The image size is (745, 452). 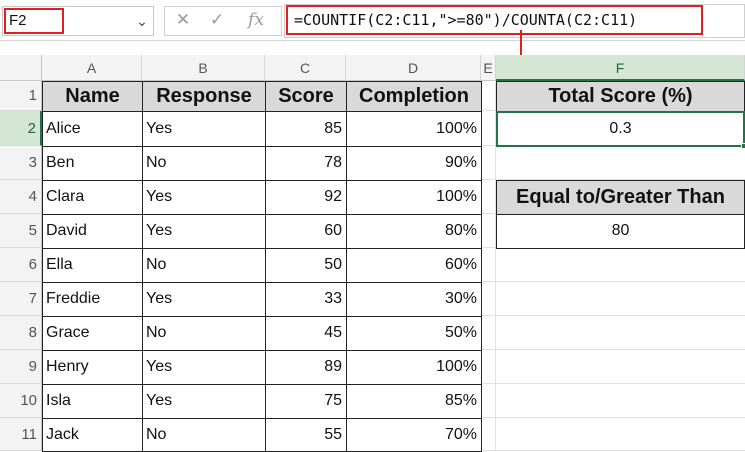 I want to click on column-header-a: A, so click(x=92, y=68).